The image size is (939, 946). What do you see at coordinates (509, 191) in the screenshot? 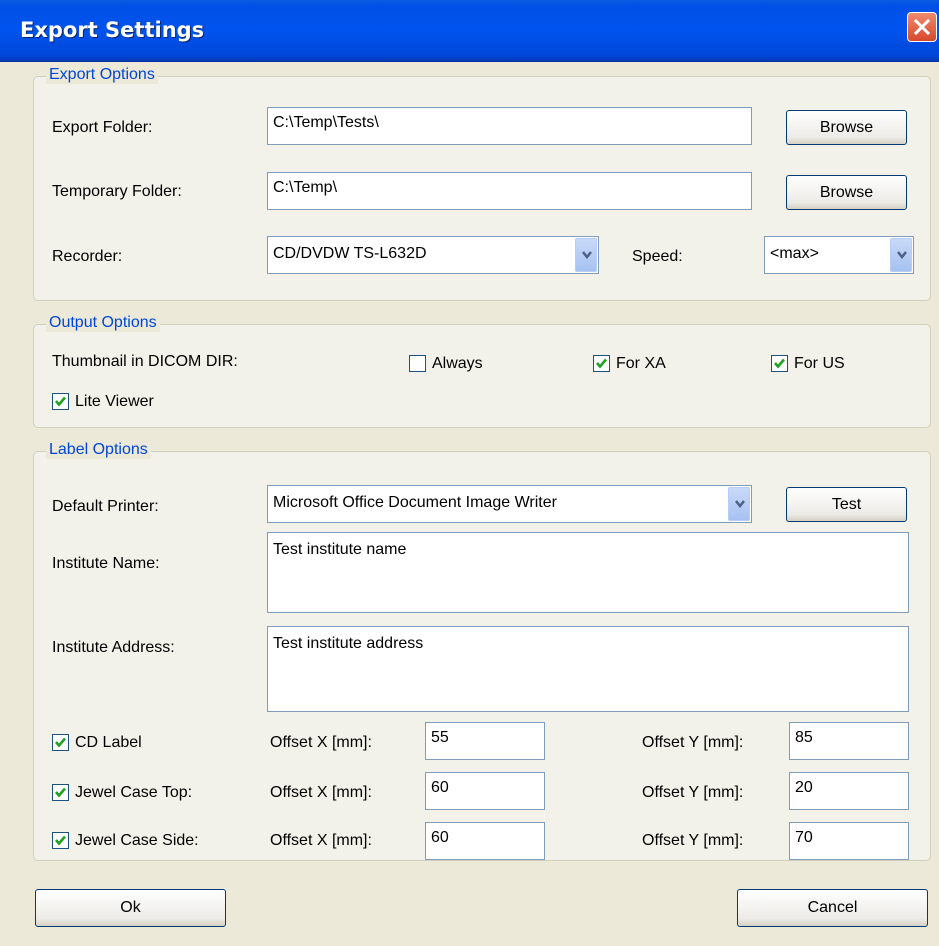
I see `temporary-folder-input: C:\Temp\` at bounding box center [509, 191].